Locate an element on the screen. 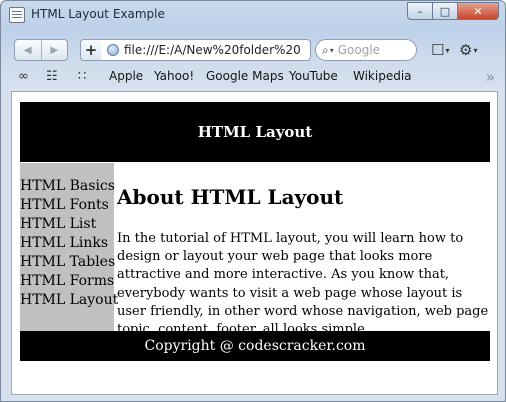  top-sites-grid-icon: ∷ is located at coordinates (82, 76).